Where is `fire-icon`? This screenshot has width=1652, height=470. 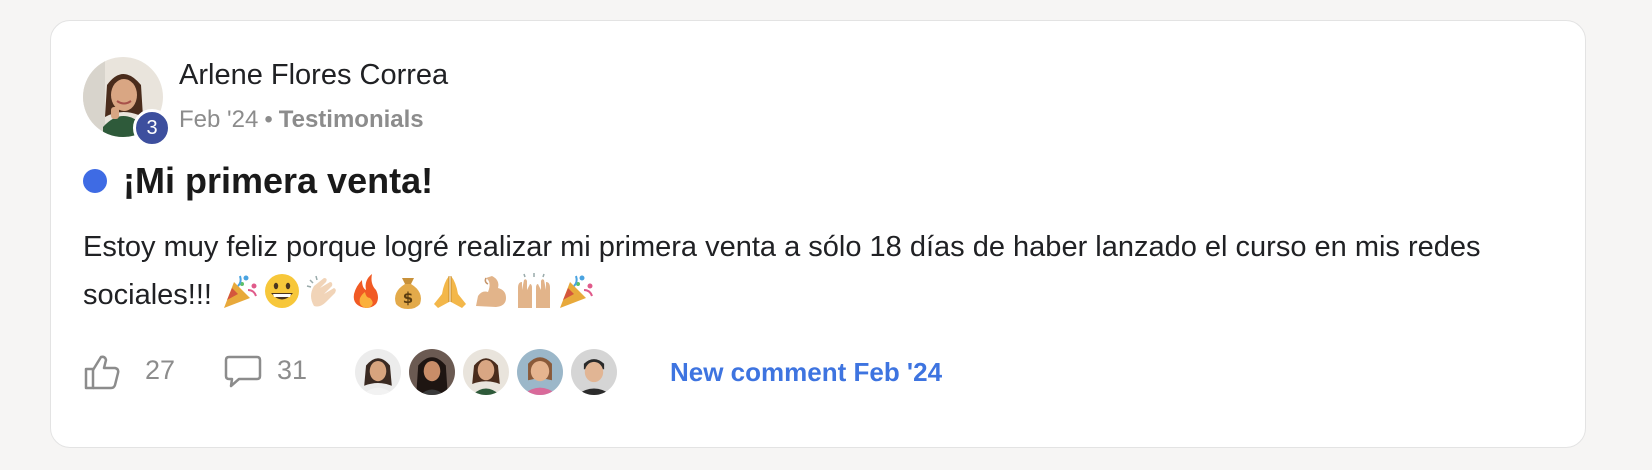 fire-icon is located at coordinates (365, 291).